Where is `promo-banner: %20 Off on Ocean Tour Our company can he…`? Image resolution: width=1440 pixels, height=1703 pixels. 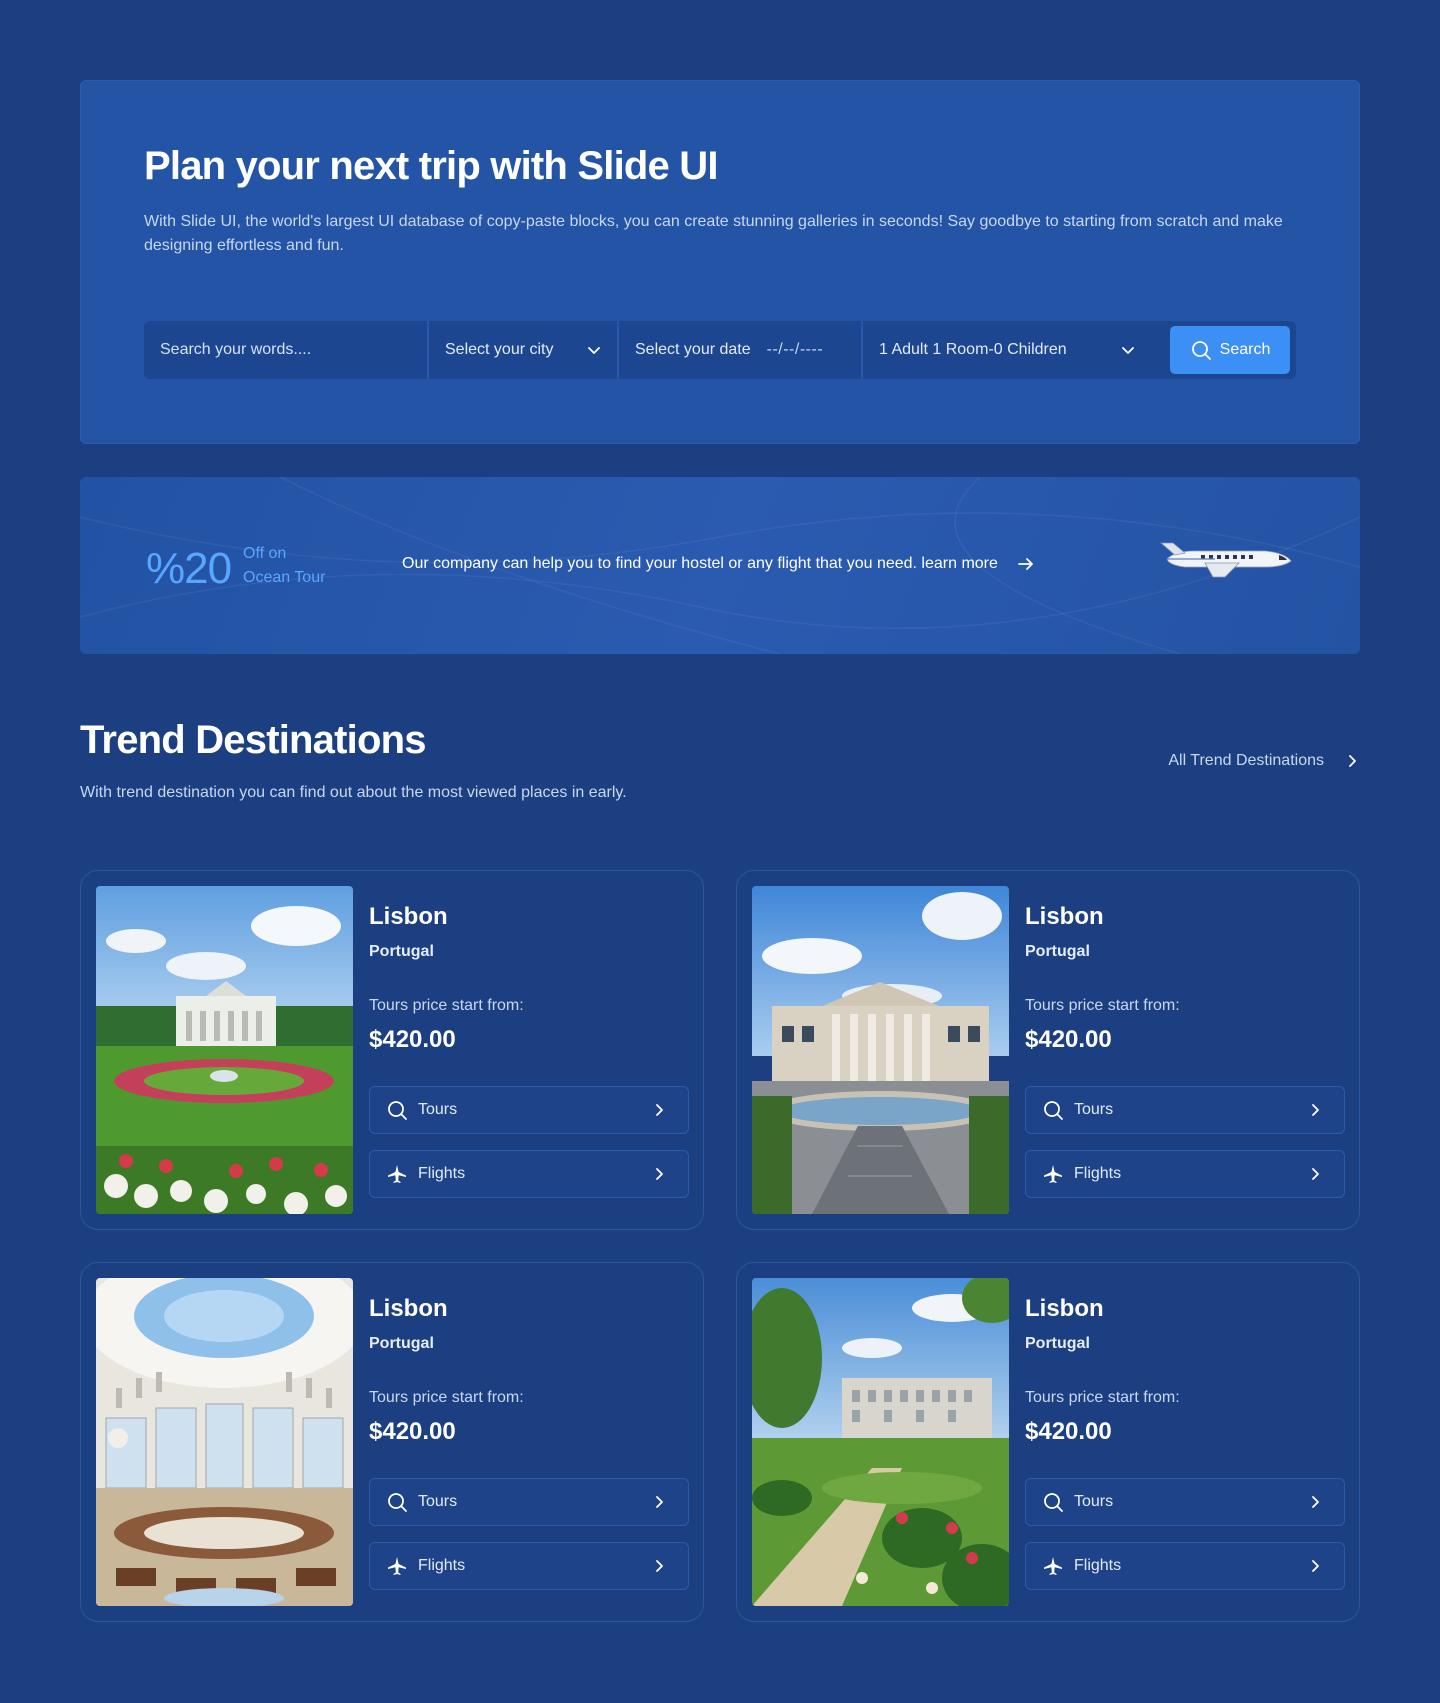 promo-banner: %20 Off on Ocean Tour Our company can he… is located at coordinates (720, 565).